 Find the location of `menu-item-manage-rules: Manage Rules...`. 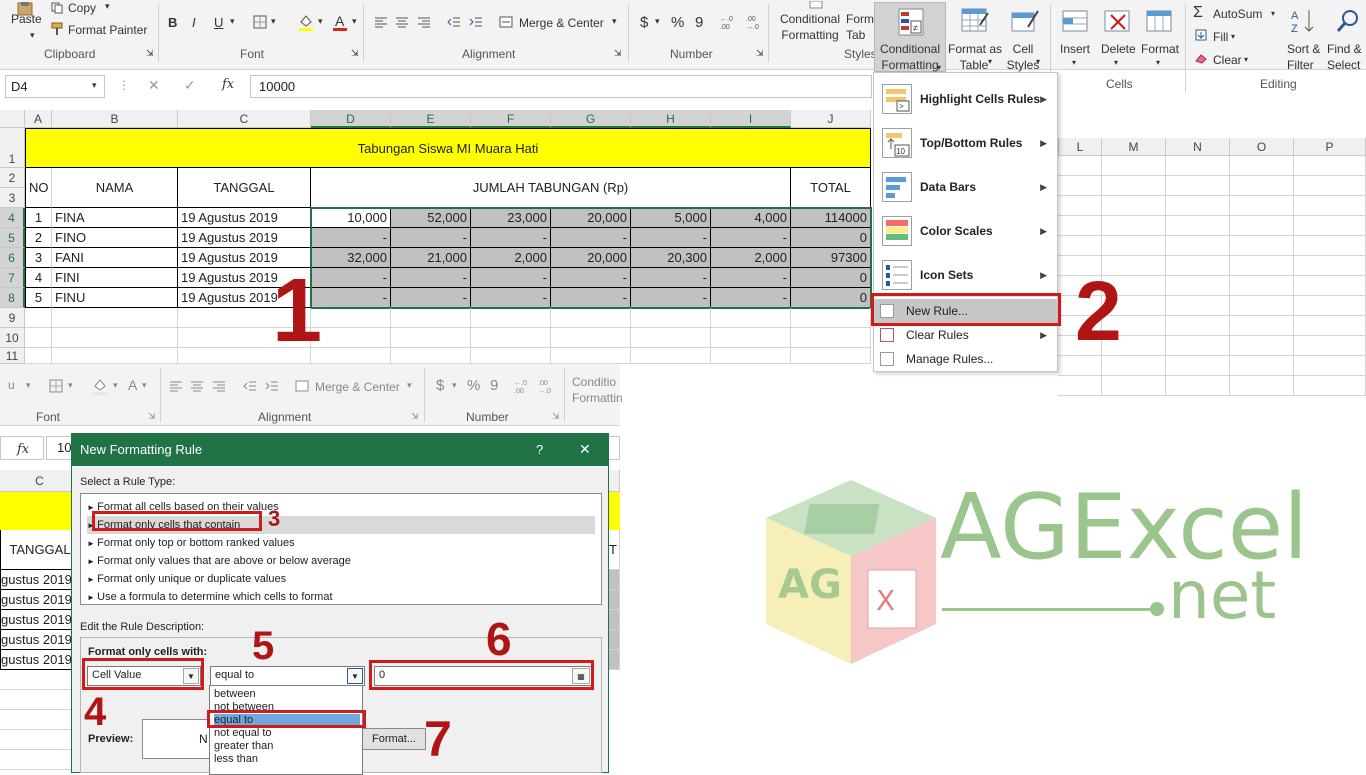

menu-item-manage-rules: Manage Rules... is located at coordinates (965, 359).